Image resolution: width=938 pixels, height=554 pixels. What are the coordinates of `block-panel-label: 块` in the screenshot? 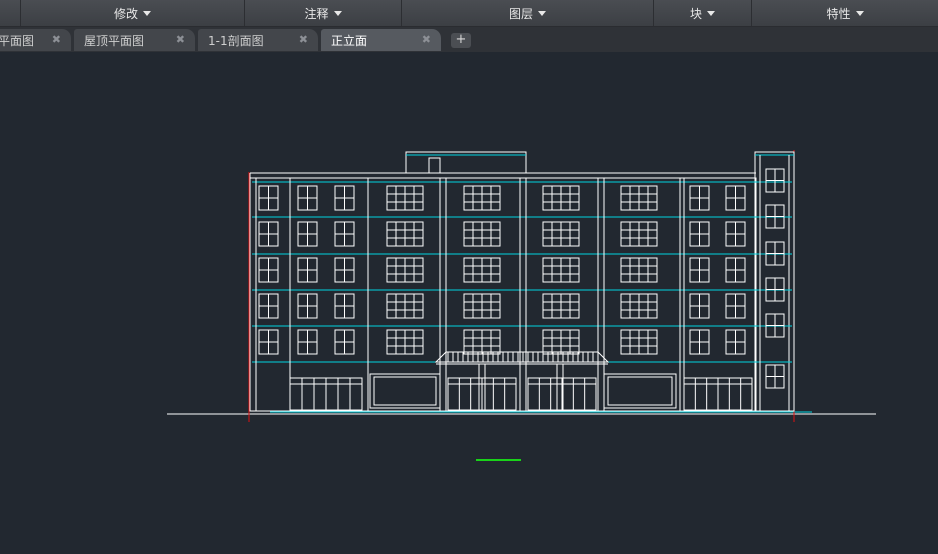 It's located at (695, 13).